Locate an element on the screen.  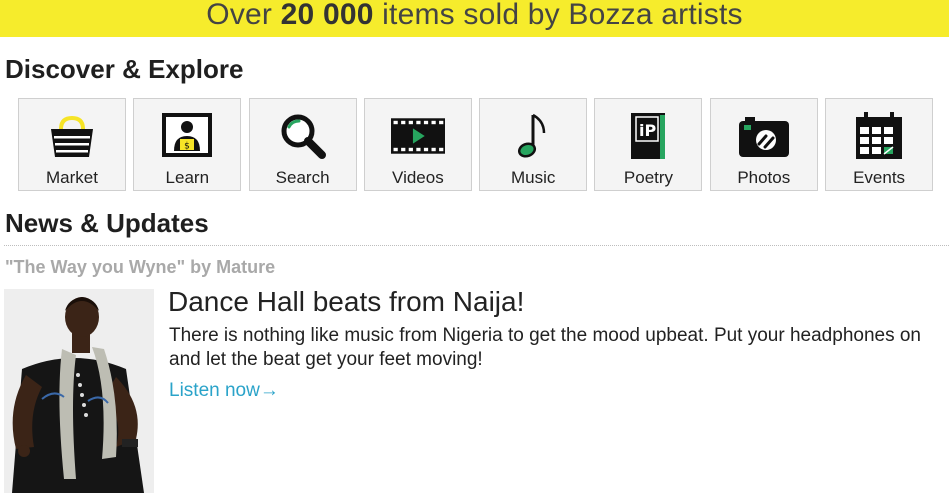
news-item-caption: "The Way you Wyne" by Mature is located at coordinates (140, 267).